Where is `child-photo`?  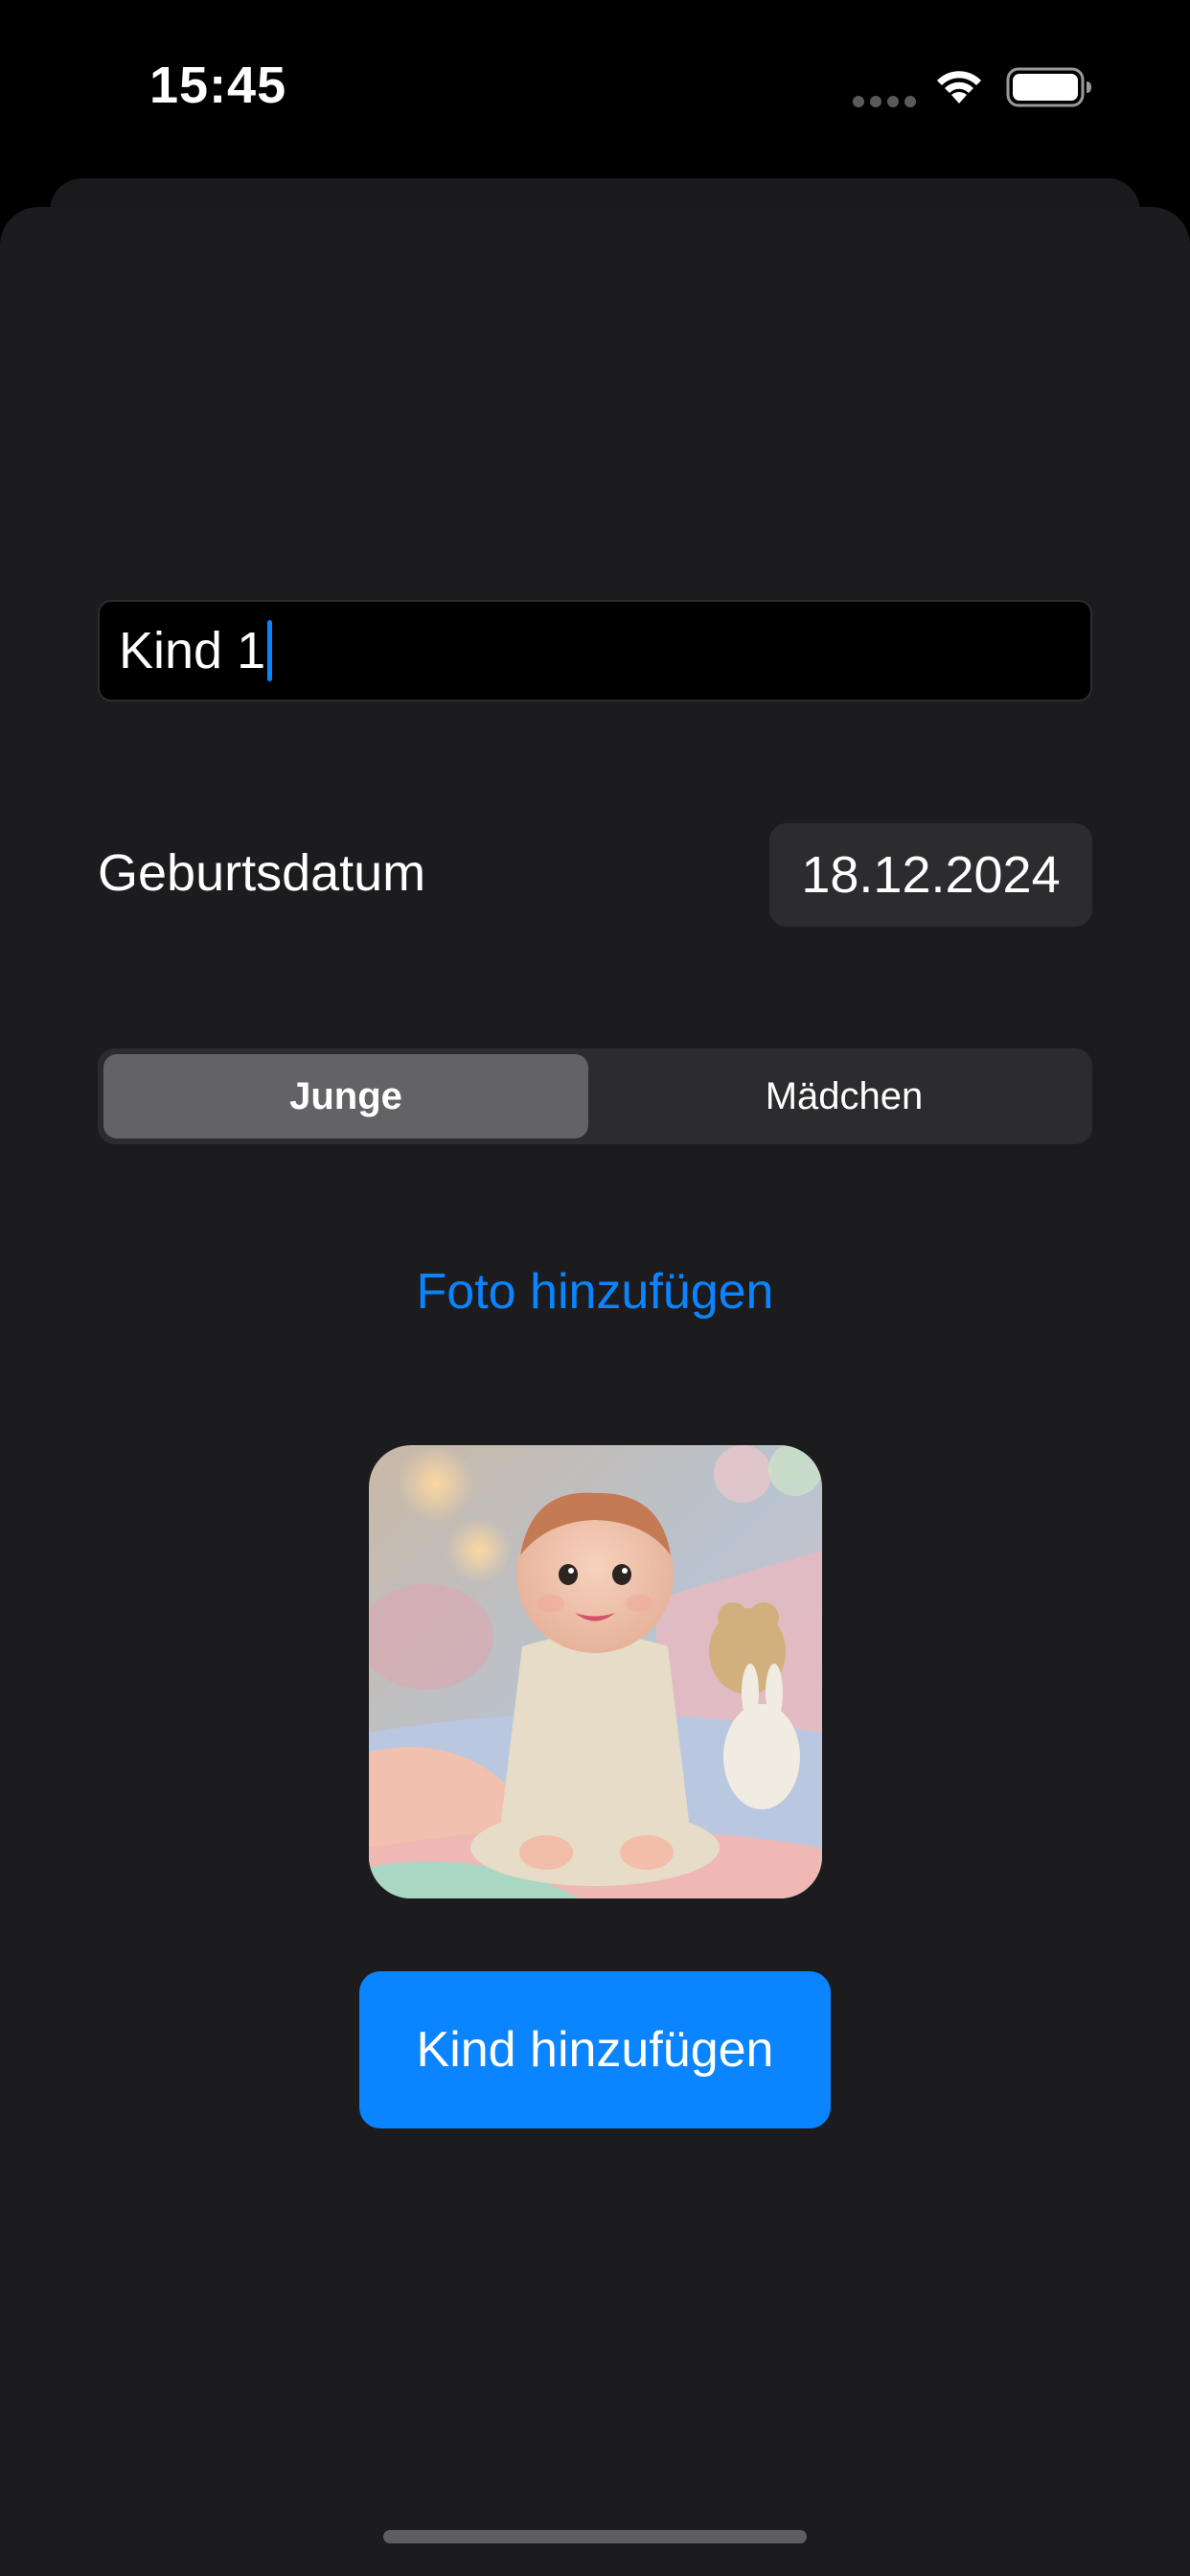 child-photo is located at coordinates (595, 1671).